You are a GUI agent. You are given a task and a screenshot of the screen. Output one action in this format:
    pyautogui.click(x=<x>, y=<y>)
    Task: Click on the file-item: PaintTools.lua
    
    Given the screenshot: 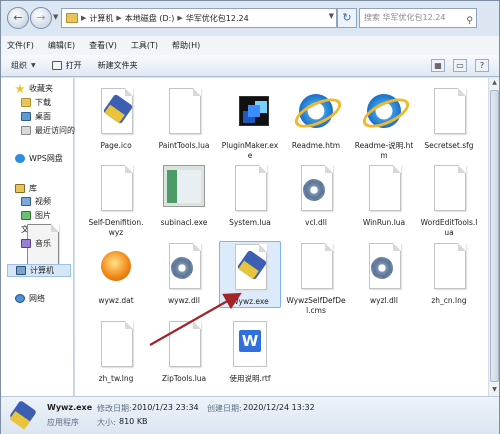 What is the action you would take?
    pyautogui.click(x=184, y=118)
    